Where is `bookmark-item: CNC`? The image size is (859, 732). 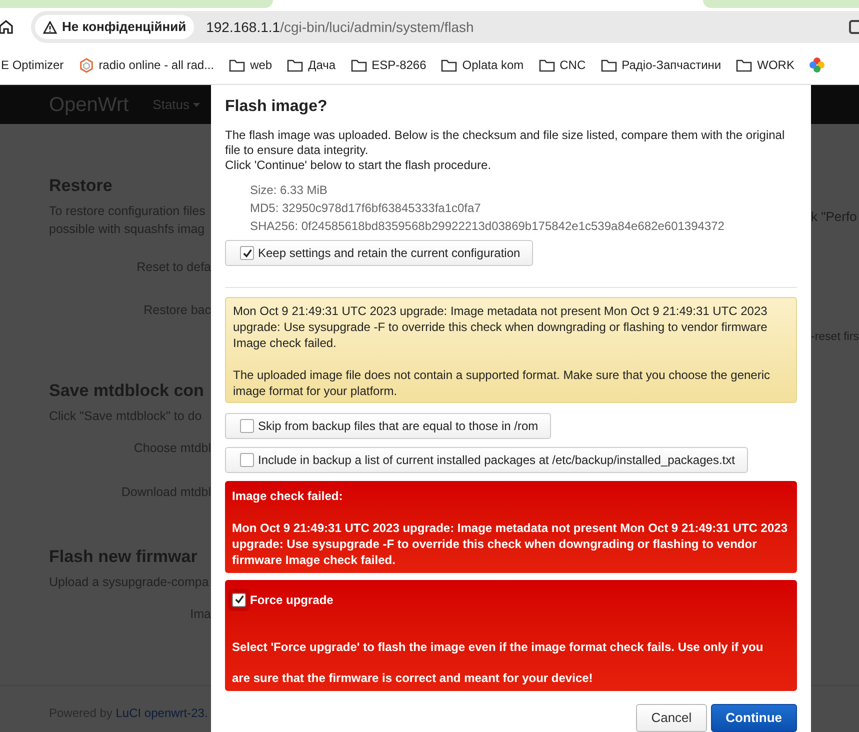 bookmark-item: CNC is located at coordinates (562, 65).